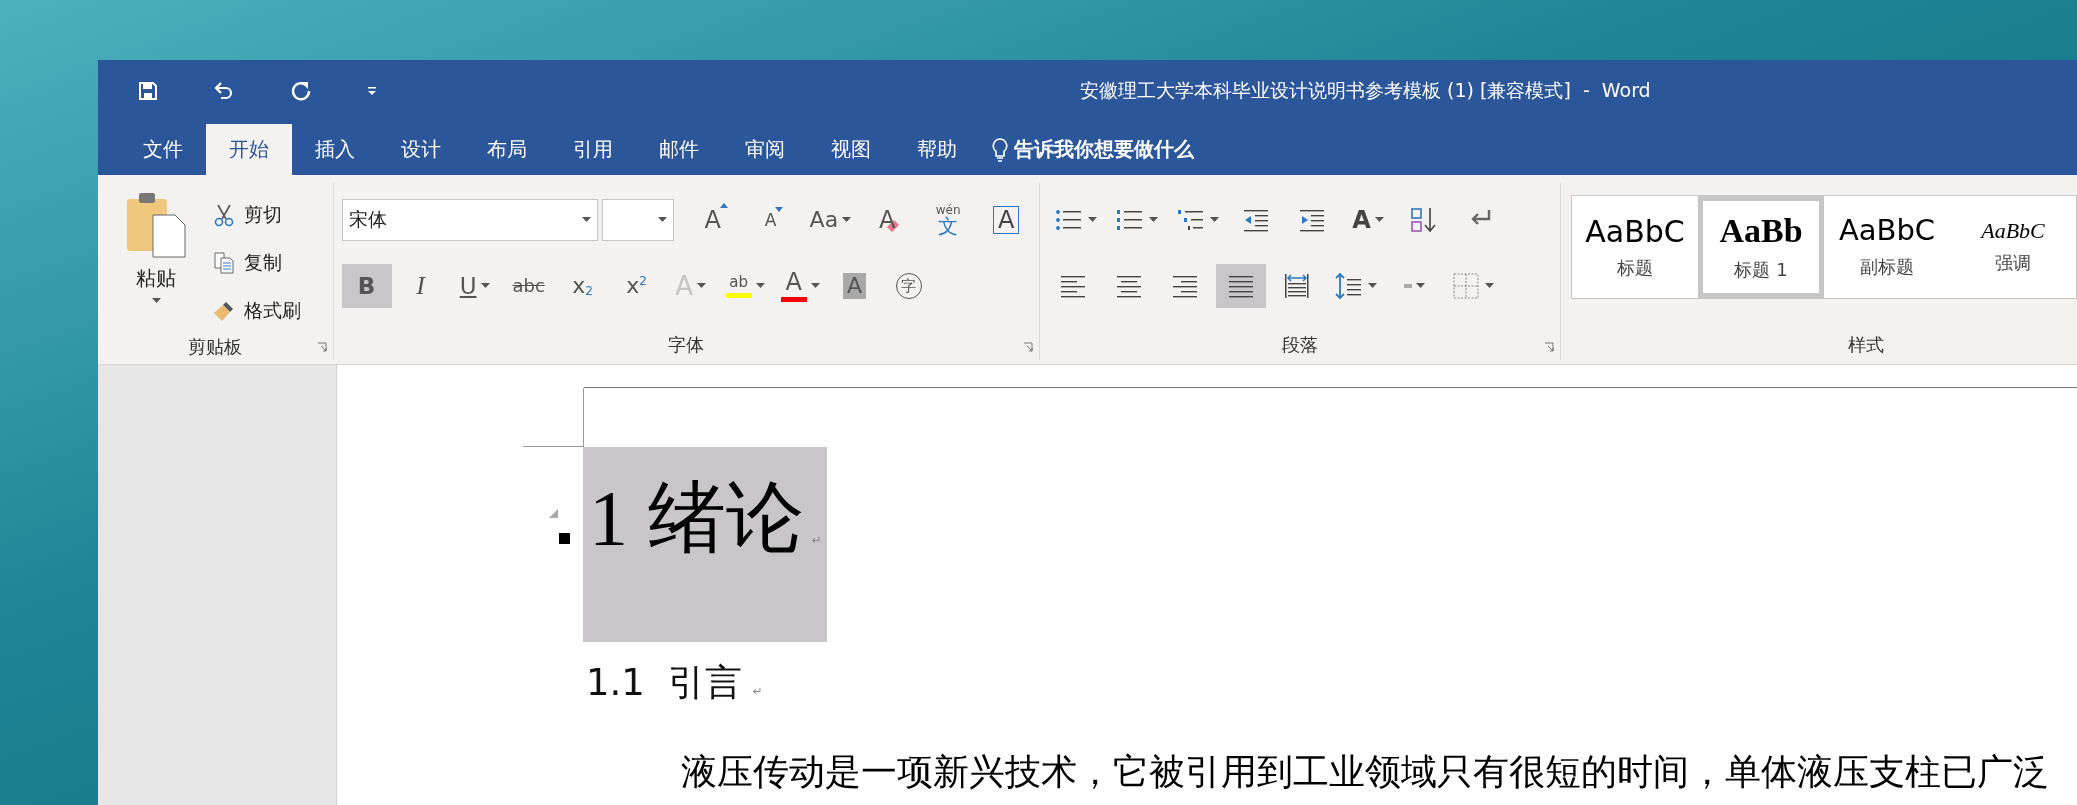 This screenshot has height=805, width=2077. Describe the element at coordinates (765, 149) in the screenshot. I see `ribbon-tab: 审阅` at that location.